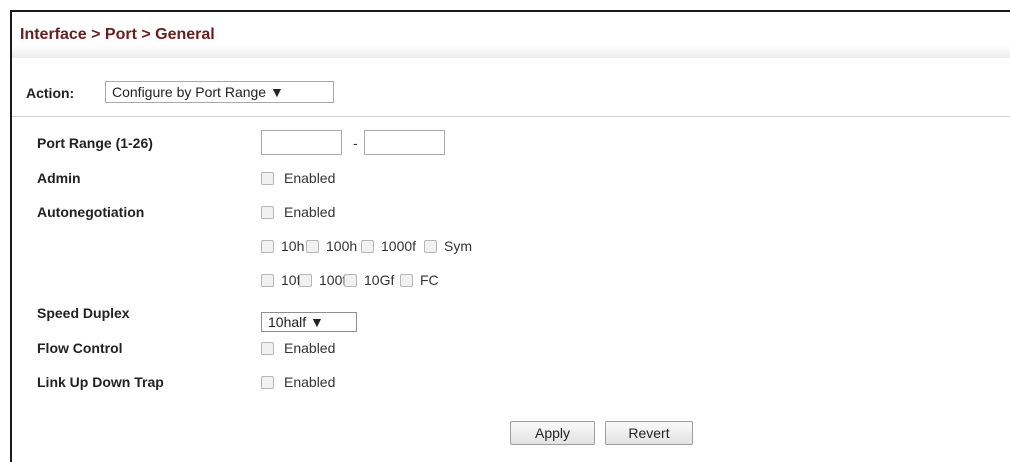  Describe the element at coordinates (404, 142) in the screenshot. I see `port-range-to-input` at that location.